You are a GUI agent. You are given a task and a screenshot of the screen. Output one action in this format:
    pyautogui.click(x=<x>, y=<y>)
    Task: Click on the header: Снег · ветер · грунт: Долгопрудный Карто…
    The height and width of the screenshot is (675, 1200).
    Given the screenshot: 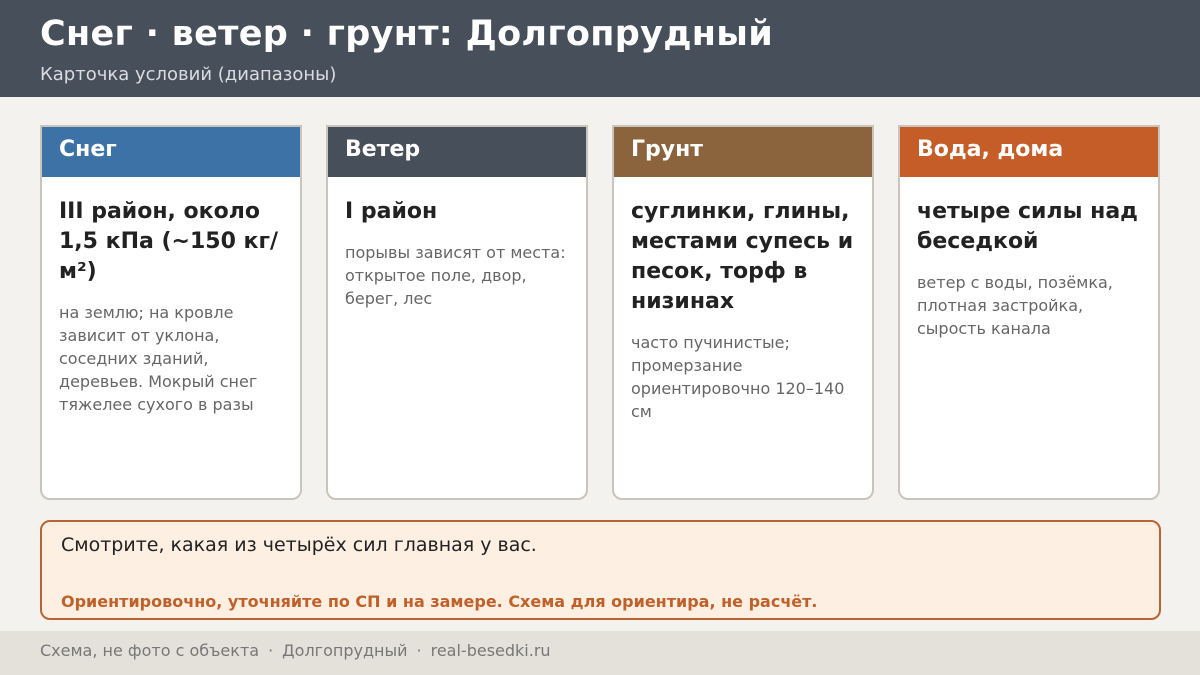 What is the action you would take?
    pyautogui.click(x=600, y=48)
    